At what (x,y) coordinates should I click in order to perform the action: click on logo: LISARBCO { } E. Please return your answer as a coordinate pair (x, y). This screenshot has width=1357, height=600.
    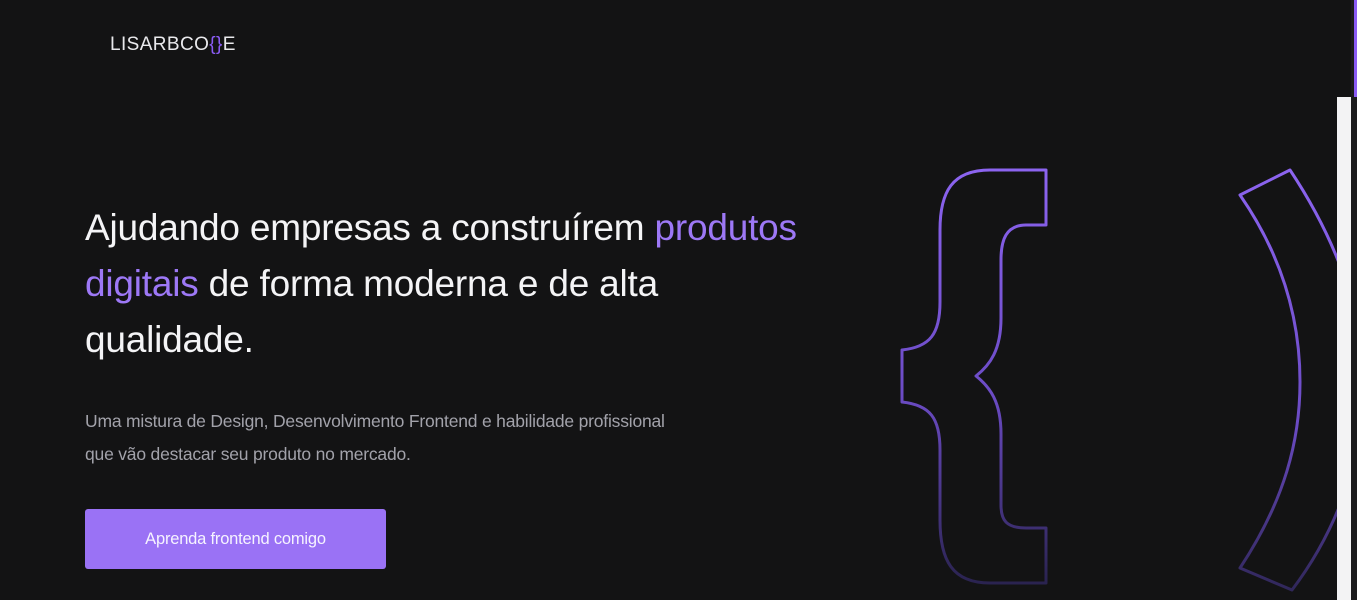
    Looking at the image, I should click on (173, 45).